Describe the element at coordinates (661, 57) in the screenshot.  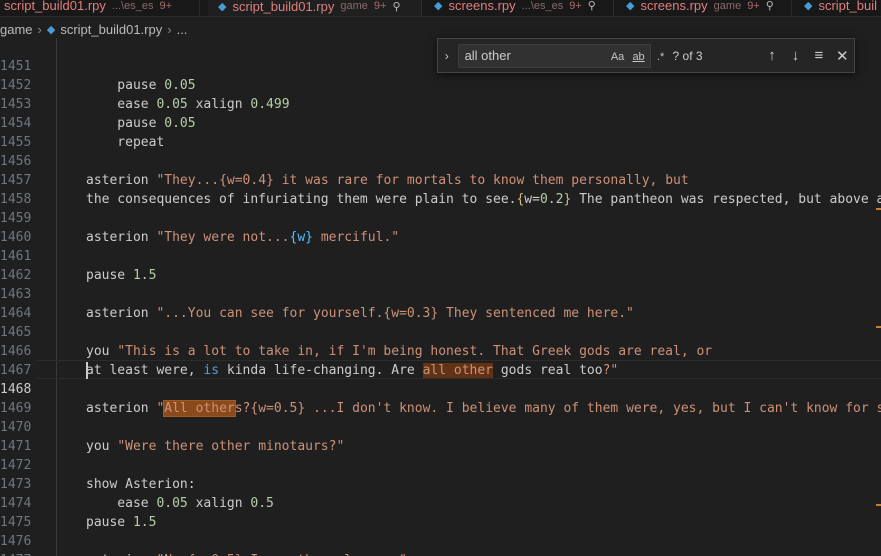
I see `regex-button: .*` at that location.